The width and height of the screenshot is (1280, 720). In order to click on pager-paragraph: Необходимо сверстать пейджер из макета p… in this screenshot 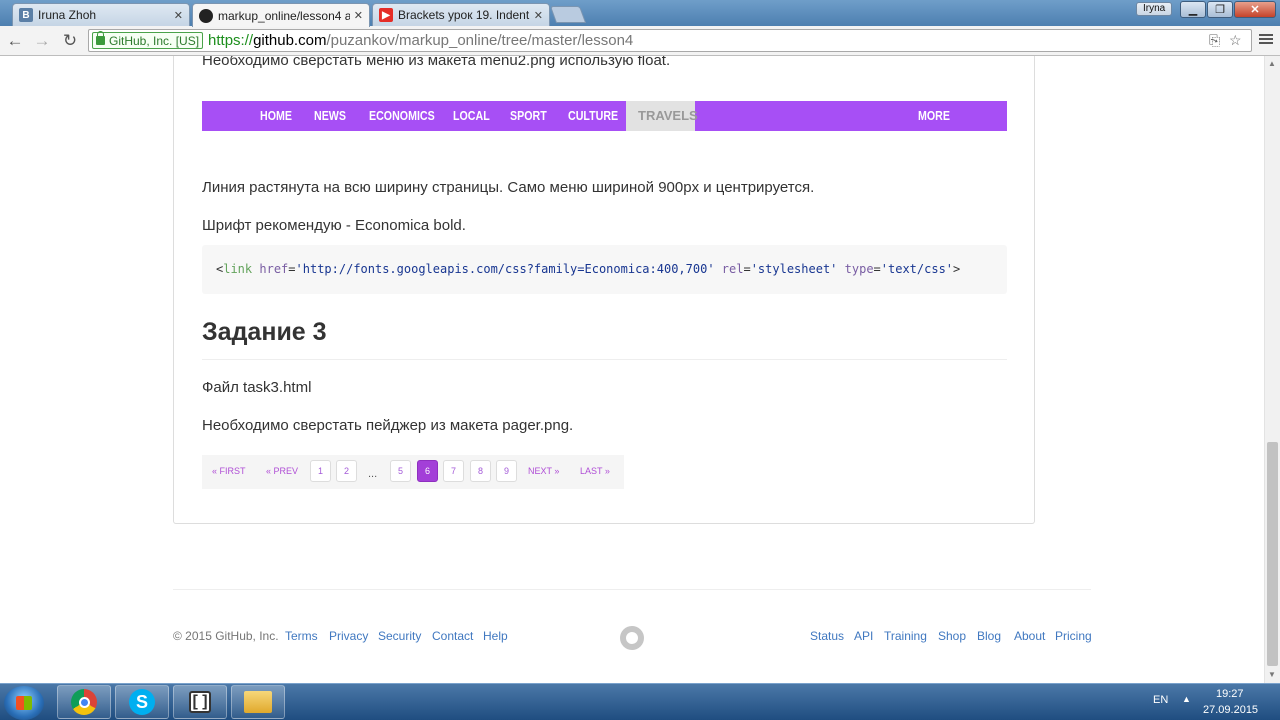, I will do `click(388, 425)`.